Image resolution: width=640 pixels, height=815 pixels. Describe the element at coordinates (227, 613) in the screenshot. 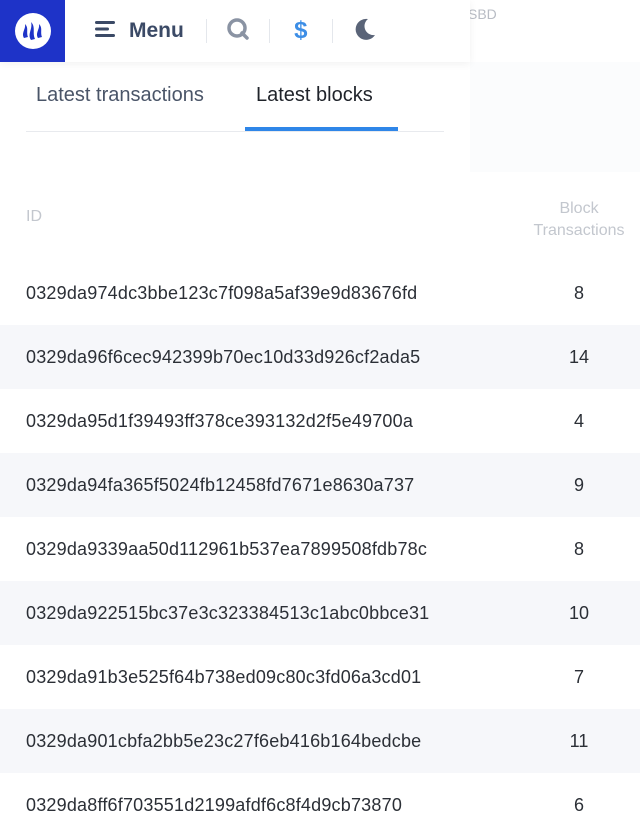

I see `block-id-link: 0329da922515bc37e3c323384513c1abc0bbce31` at that location.